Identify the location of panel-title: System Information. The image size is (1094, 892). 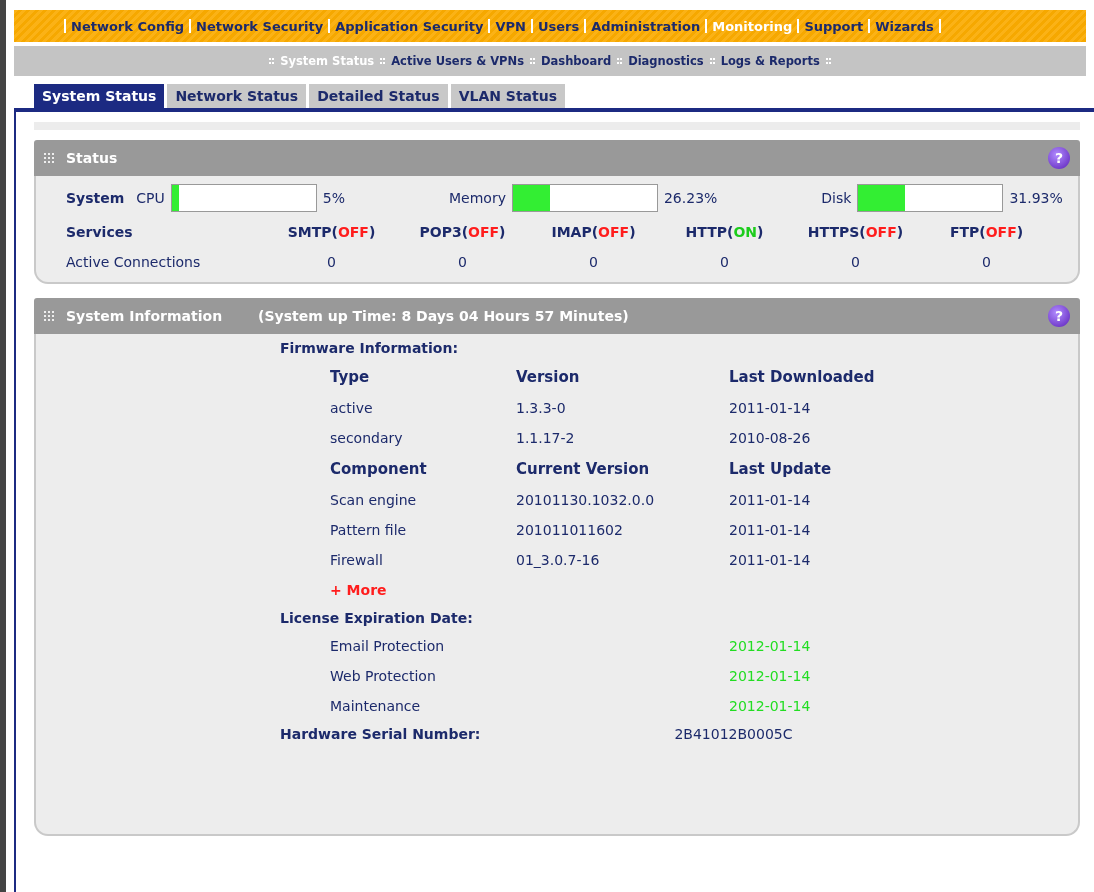
(144, 316).